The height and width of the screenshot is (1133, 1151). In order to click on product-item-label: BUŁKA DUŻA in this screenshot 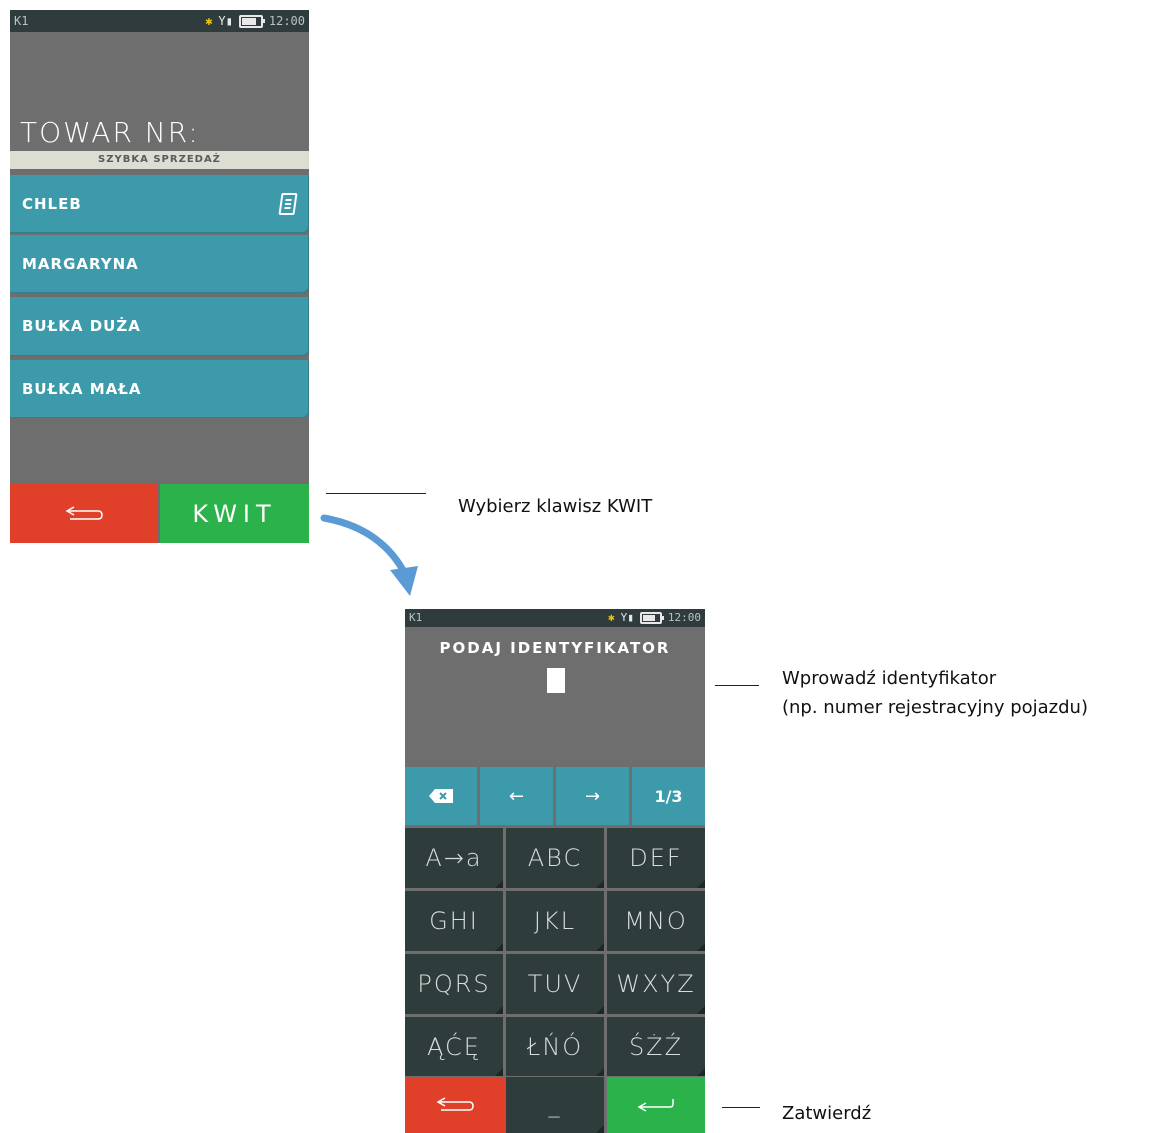, I will do `click(81, 326)`.